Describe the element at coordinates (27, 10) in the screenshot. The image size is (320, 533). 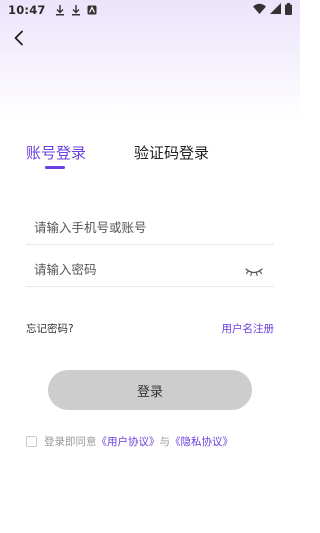
I see `status-time: 10:47` at that location.